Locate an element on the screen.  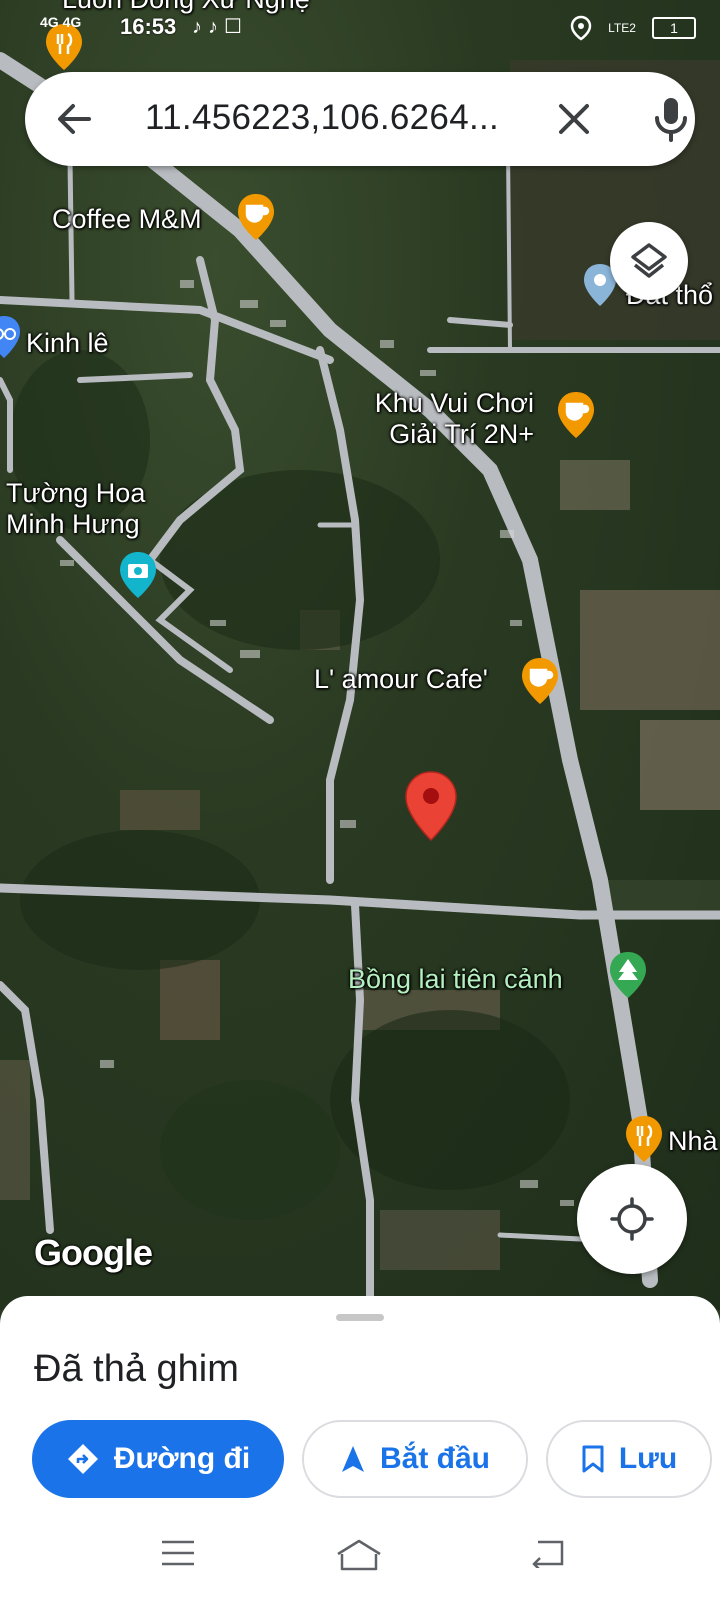
battery-level: 1 is located at coordinates (674, 28).